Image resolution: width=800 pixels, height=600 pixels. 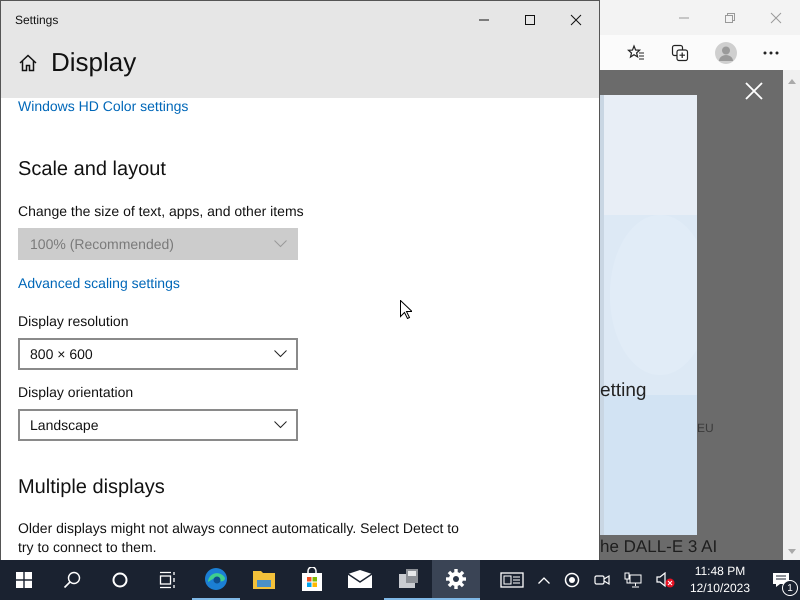 I want to click on cortana-circle-icon, so click(x=120, y=580).